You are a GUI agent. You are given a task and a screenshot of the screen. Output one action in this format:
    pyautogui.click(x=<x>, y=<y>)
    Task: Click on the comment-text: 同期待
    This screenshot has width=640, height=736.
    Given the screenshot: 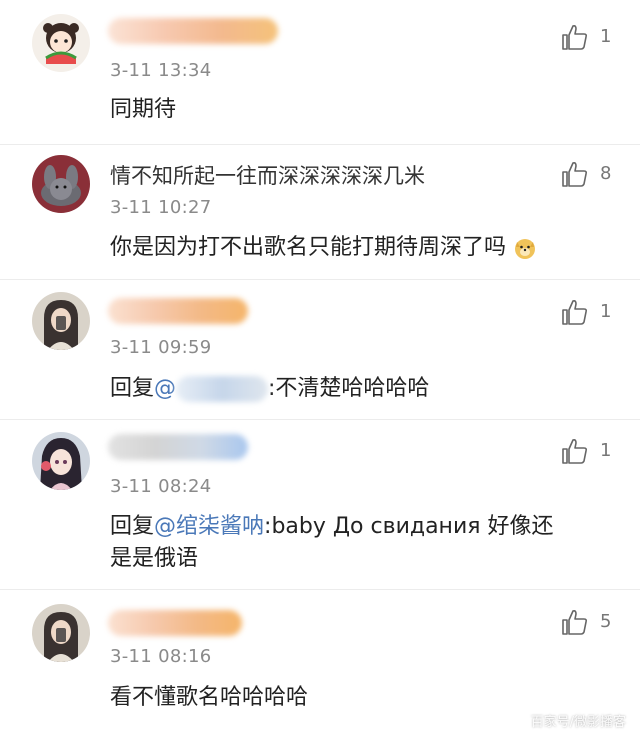 What is the action you would take?
    pyautogui.click(x=143, y=109)
    